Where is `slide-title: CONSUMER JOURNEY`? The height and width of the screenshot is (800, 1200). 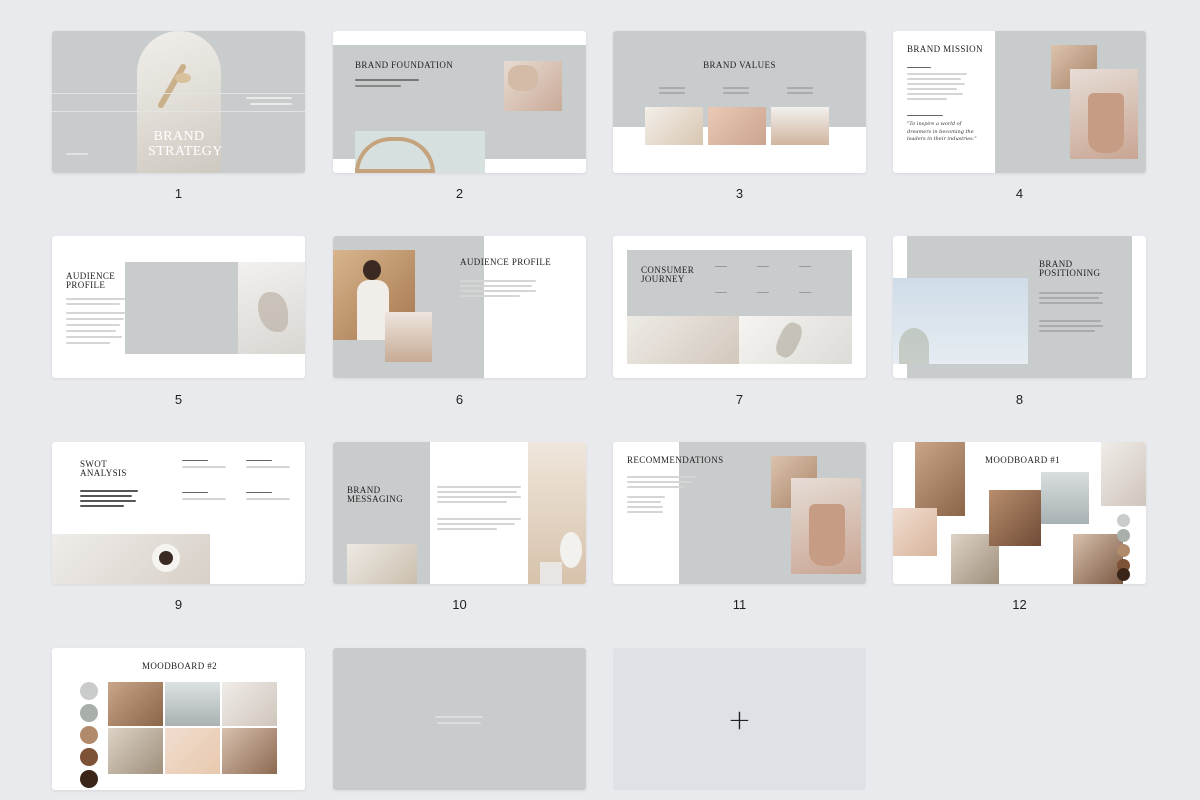
slide-title: CONSUMER JOURNEY is located at coordinates (668, 275).